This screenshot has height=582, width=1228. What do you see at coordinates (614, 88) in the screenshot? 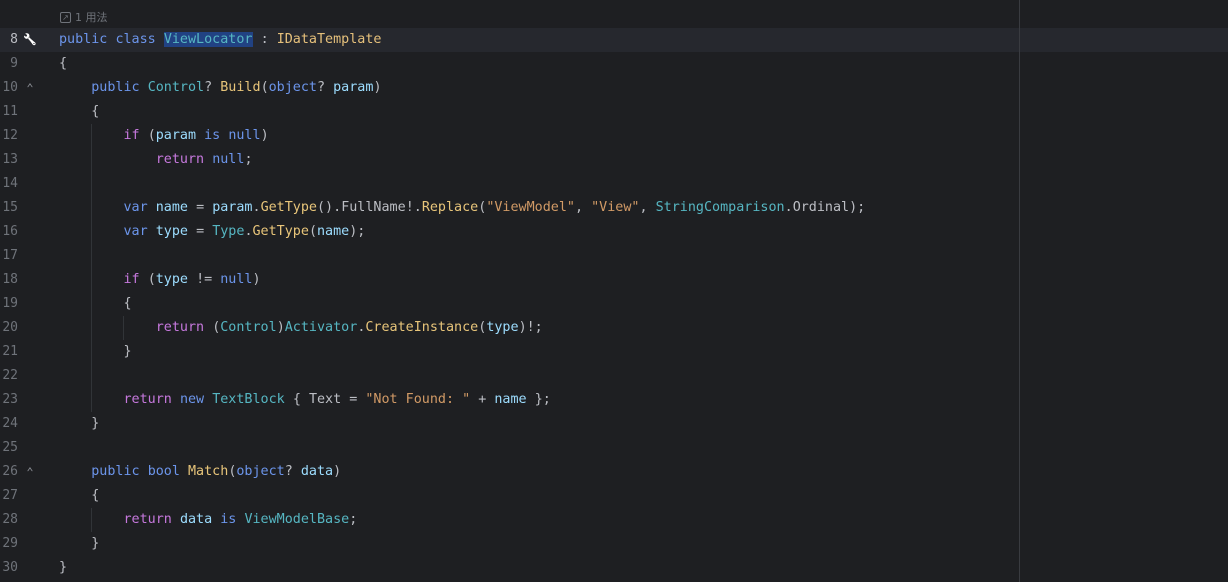
I see `code-line: 10 ⌃ public Control? Build(object? param)` at bounding box center [614, 88].